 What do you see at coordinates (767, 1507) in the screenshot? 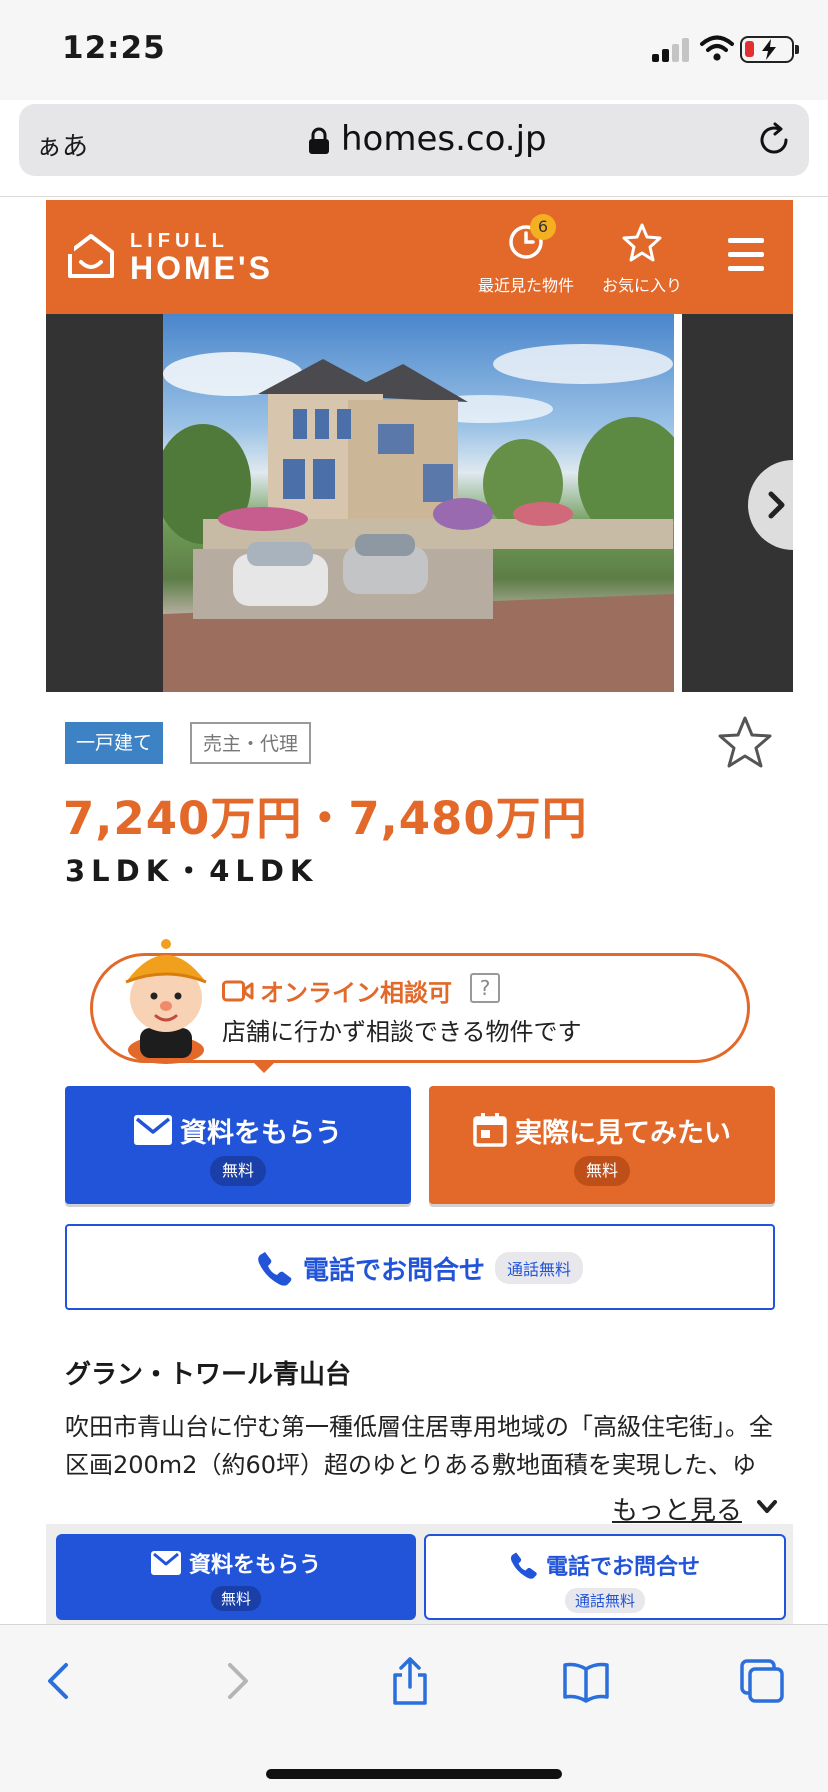
I see `chevron-down-icon` at bounding box center [767, 1507].